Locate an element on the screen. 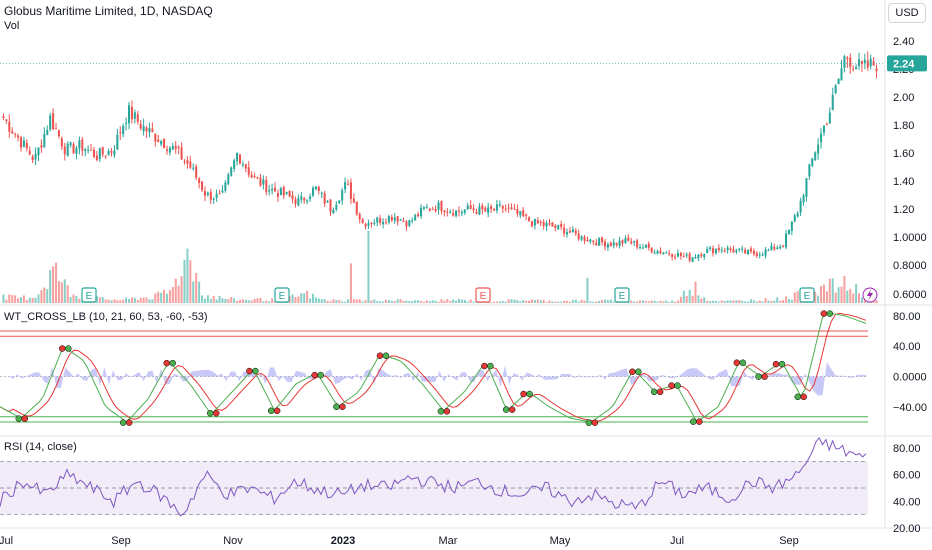 The width and height of the screenshot is (932, 550). wt-tick-label: −40.00 is located at coordinates (910, 408).